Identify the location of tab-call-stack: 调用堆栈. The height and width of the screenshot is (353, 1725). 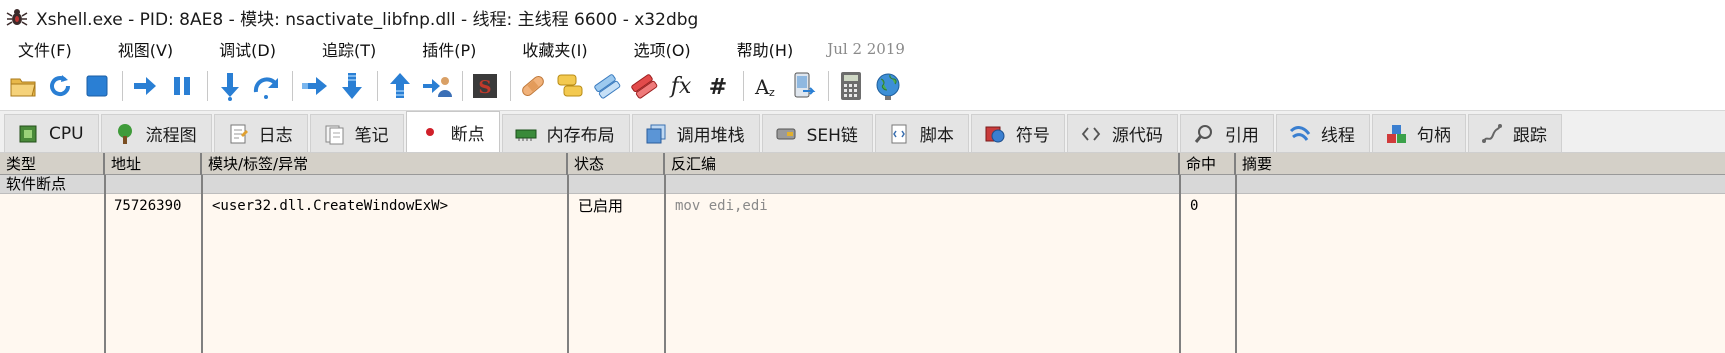
(695, 133).